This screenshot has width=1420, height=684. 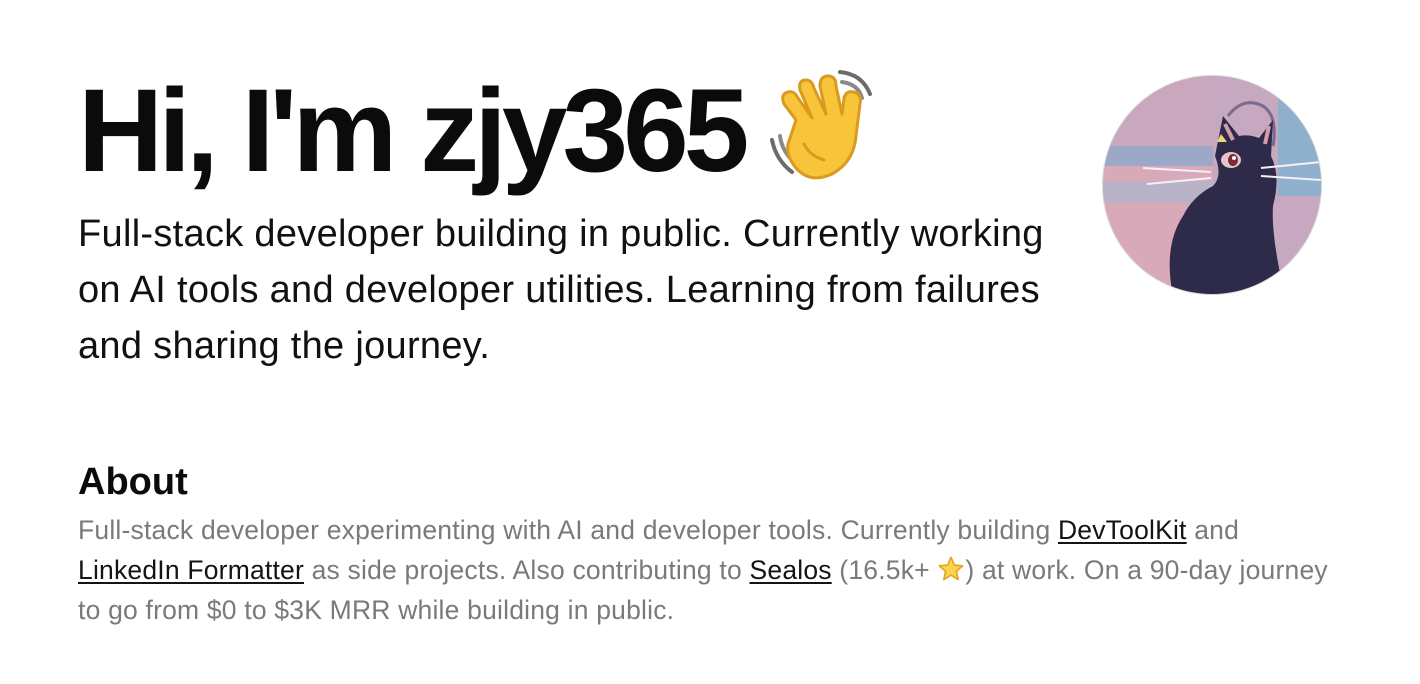 What do you see at coordinates (1213, 530) in the screenshot?
I see `about-text-part: and` at bounding box center [1213, 530].